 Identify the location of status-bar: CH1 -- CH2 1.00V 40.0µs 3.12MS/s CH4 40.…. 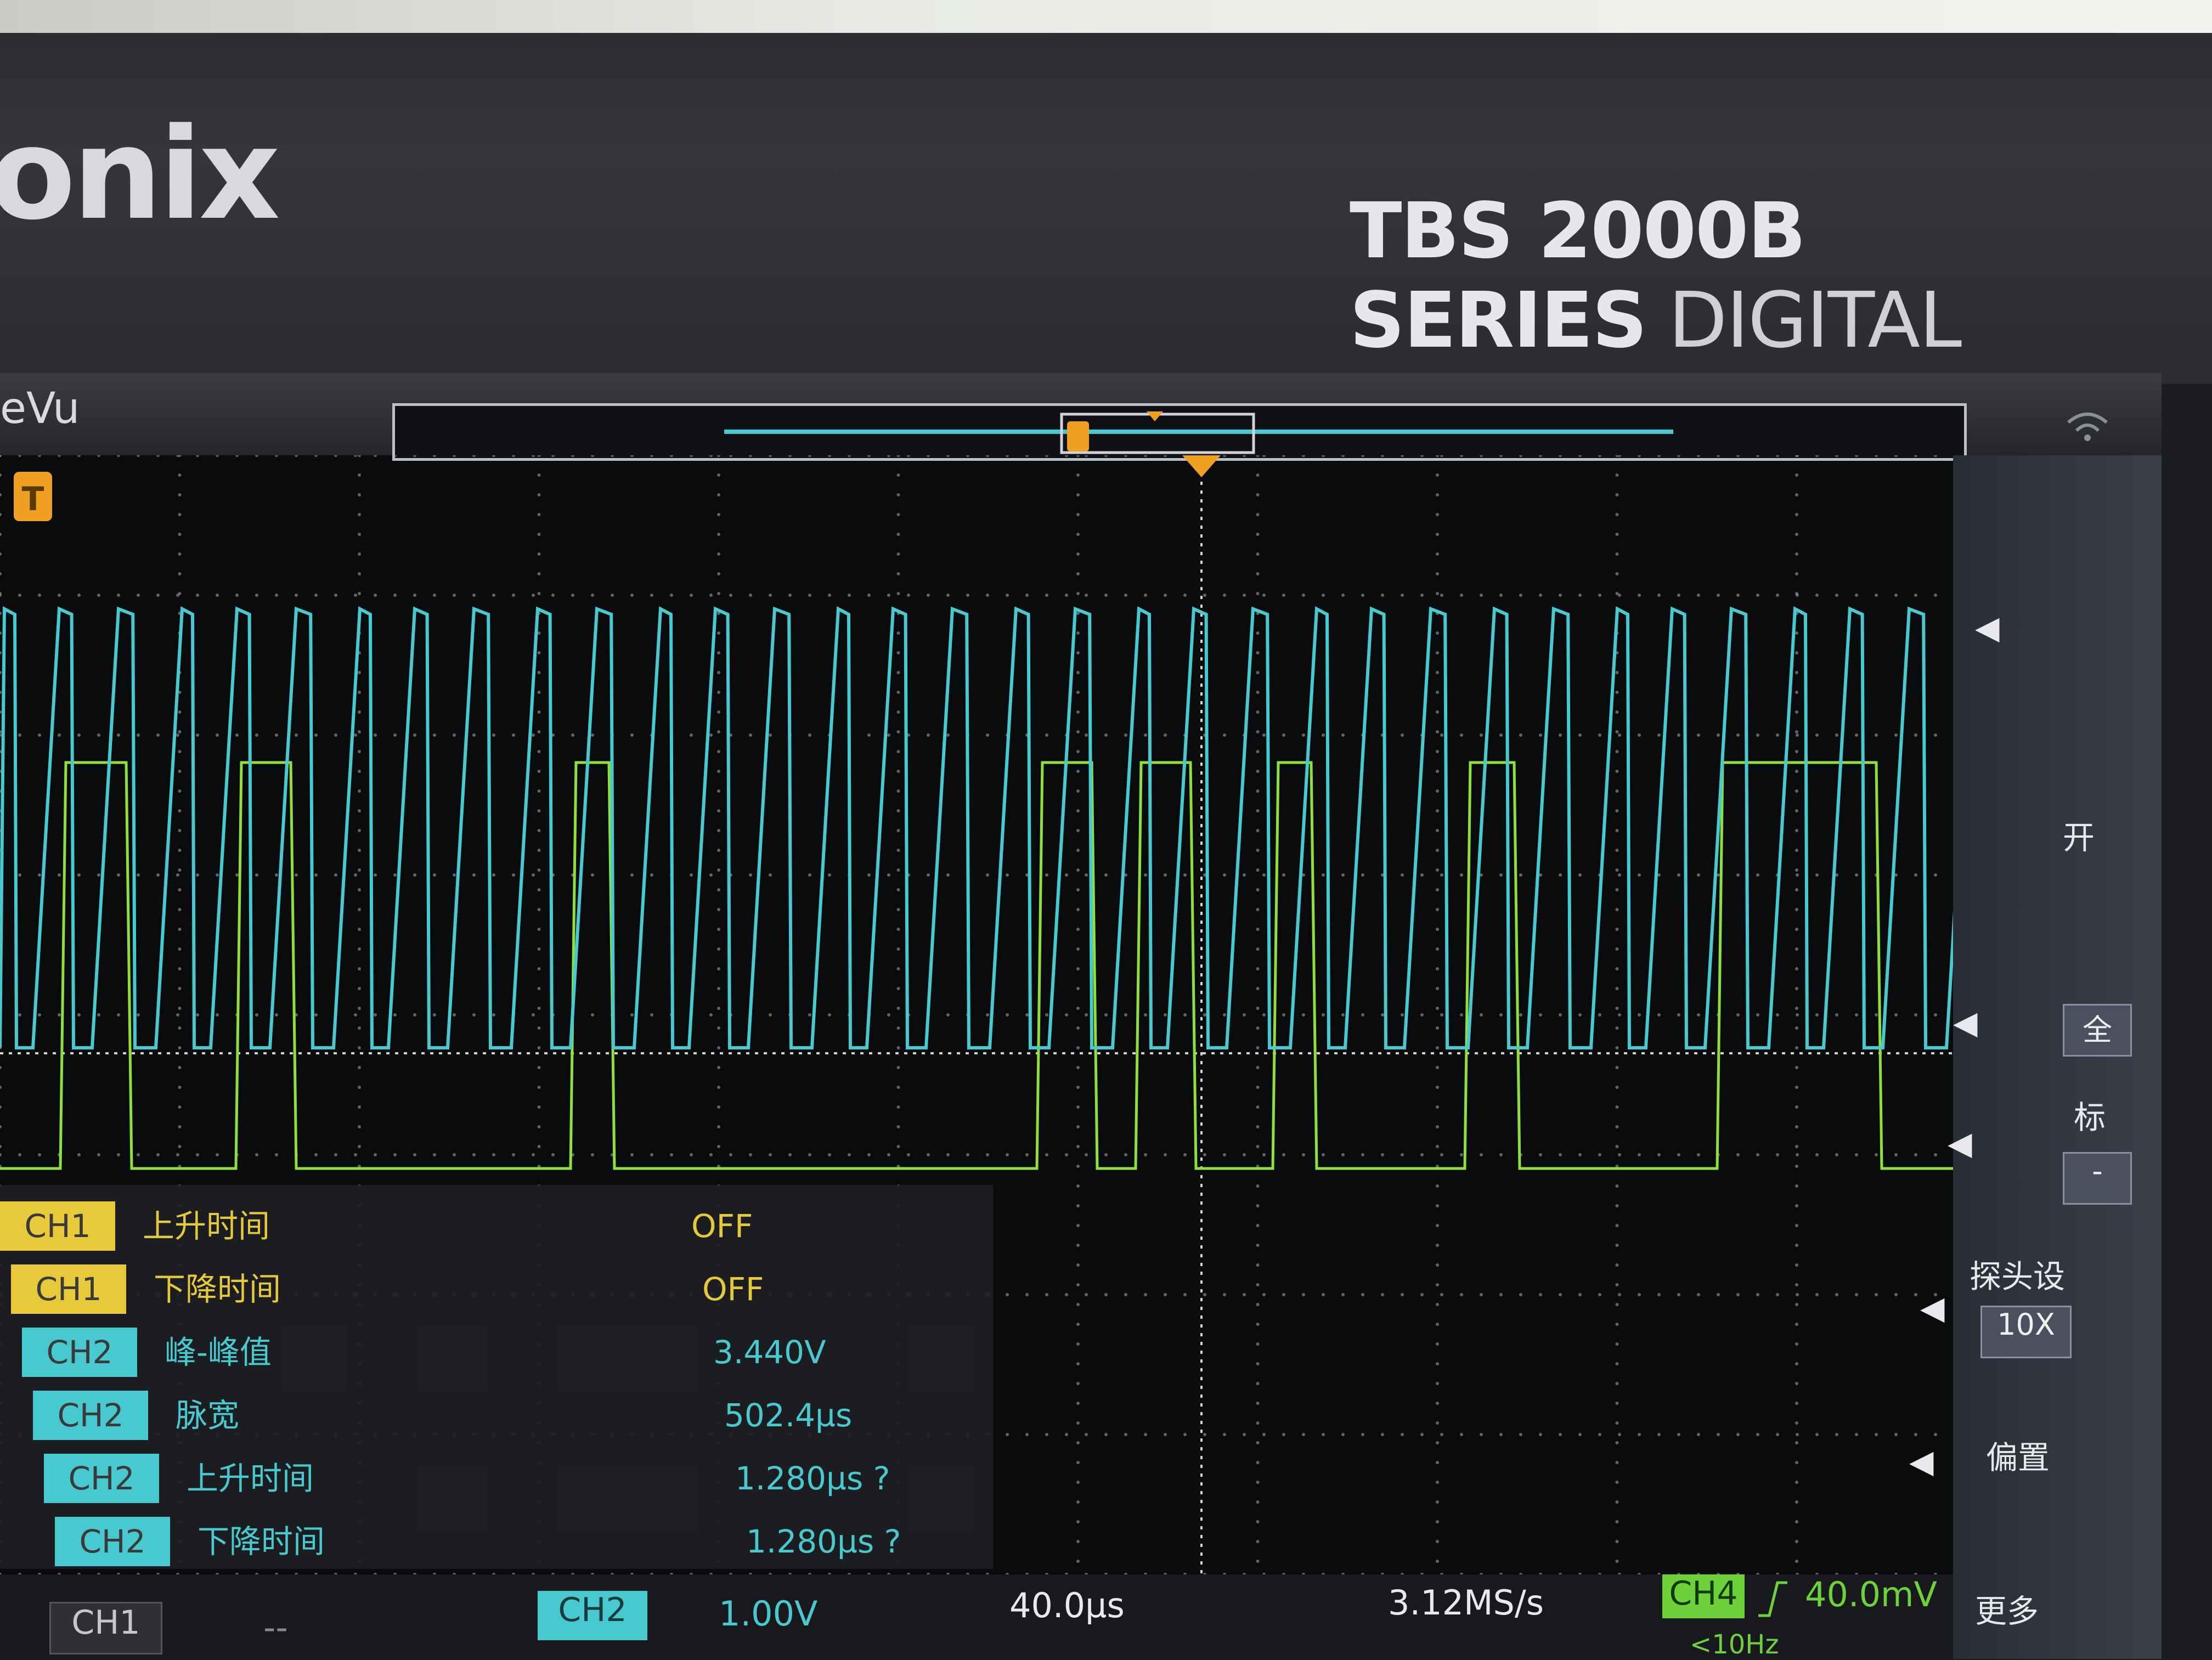
(976, 1617).